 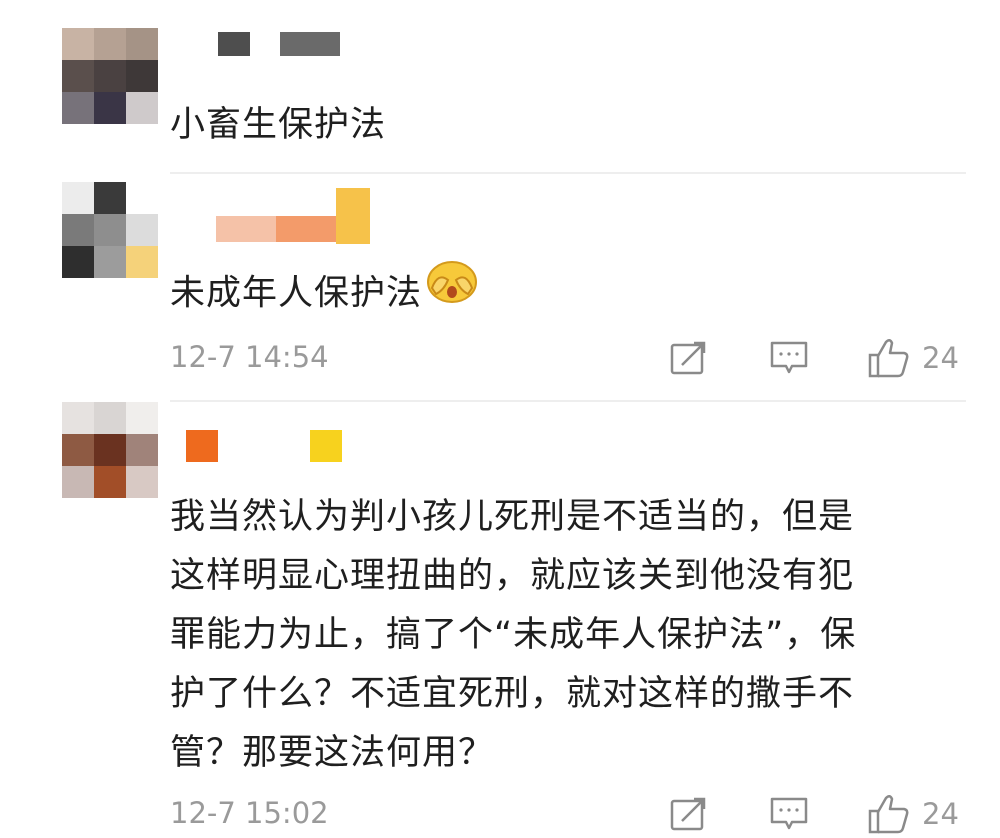 I want to click on comment-line: 护了什么？不适宜死刑，就对这样的撒手不, so click(x=512, y=694).